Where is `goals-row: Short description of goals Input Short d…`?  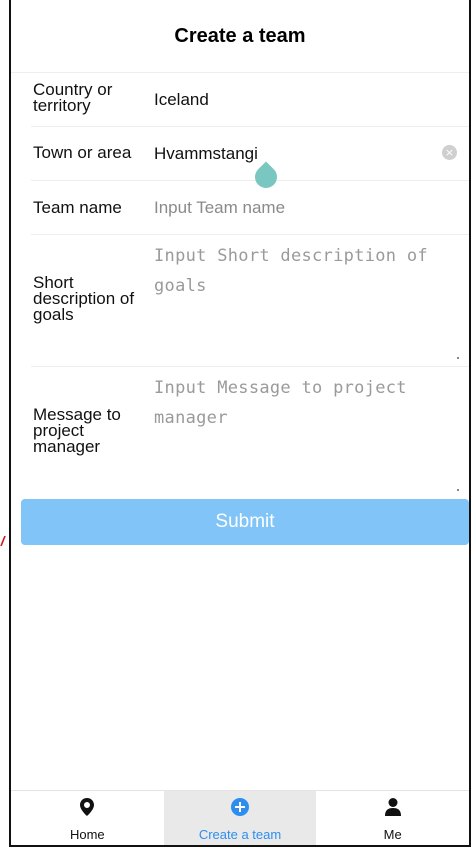
goals-row: Short description of goals Input Short d… is located at coordinates (250, 301).